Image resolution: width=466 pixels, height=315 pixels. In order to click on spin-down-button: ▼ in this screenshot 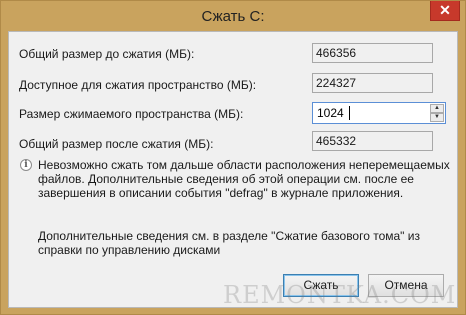, I will do `click(437, 117)`.